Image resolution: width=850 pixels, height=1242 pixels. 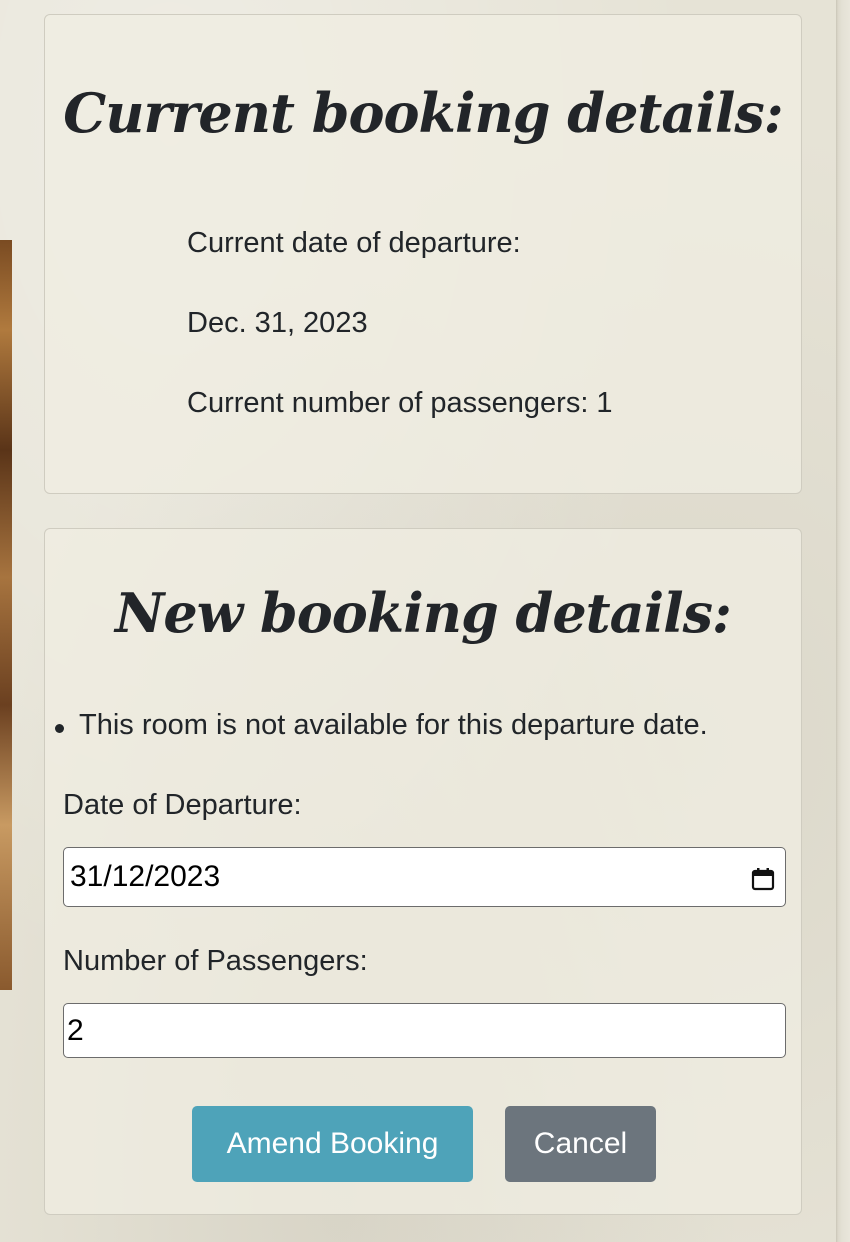 What do you see at coordinates (580, 1144) in the screenshot?
I see `cancel-button: Cancel` at bounding box center [580, 1144].